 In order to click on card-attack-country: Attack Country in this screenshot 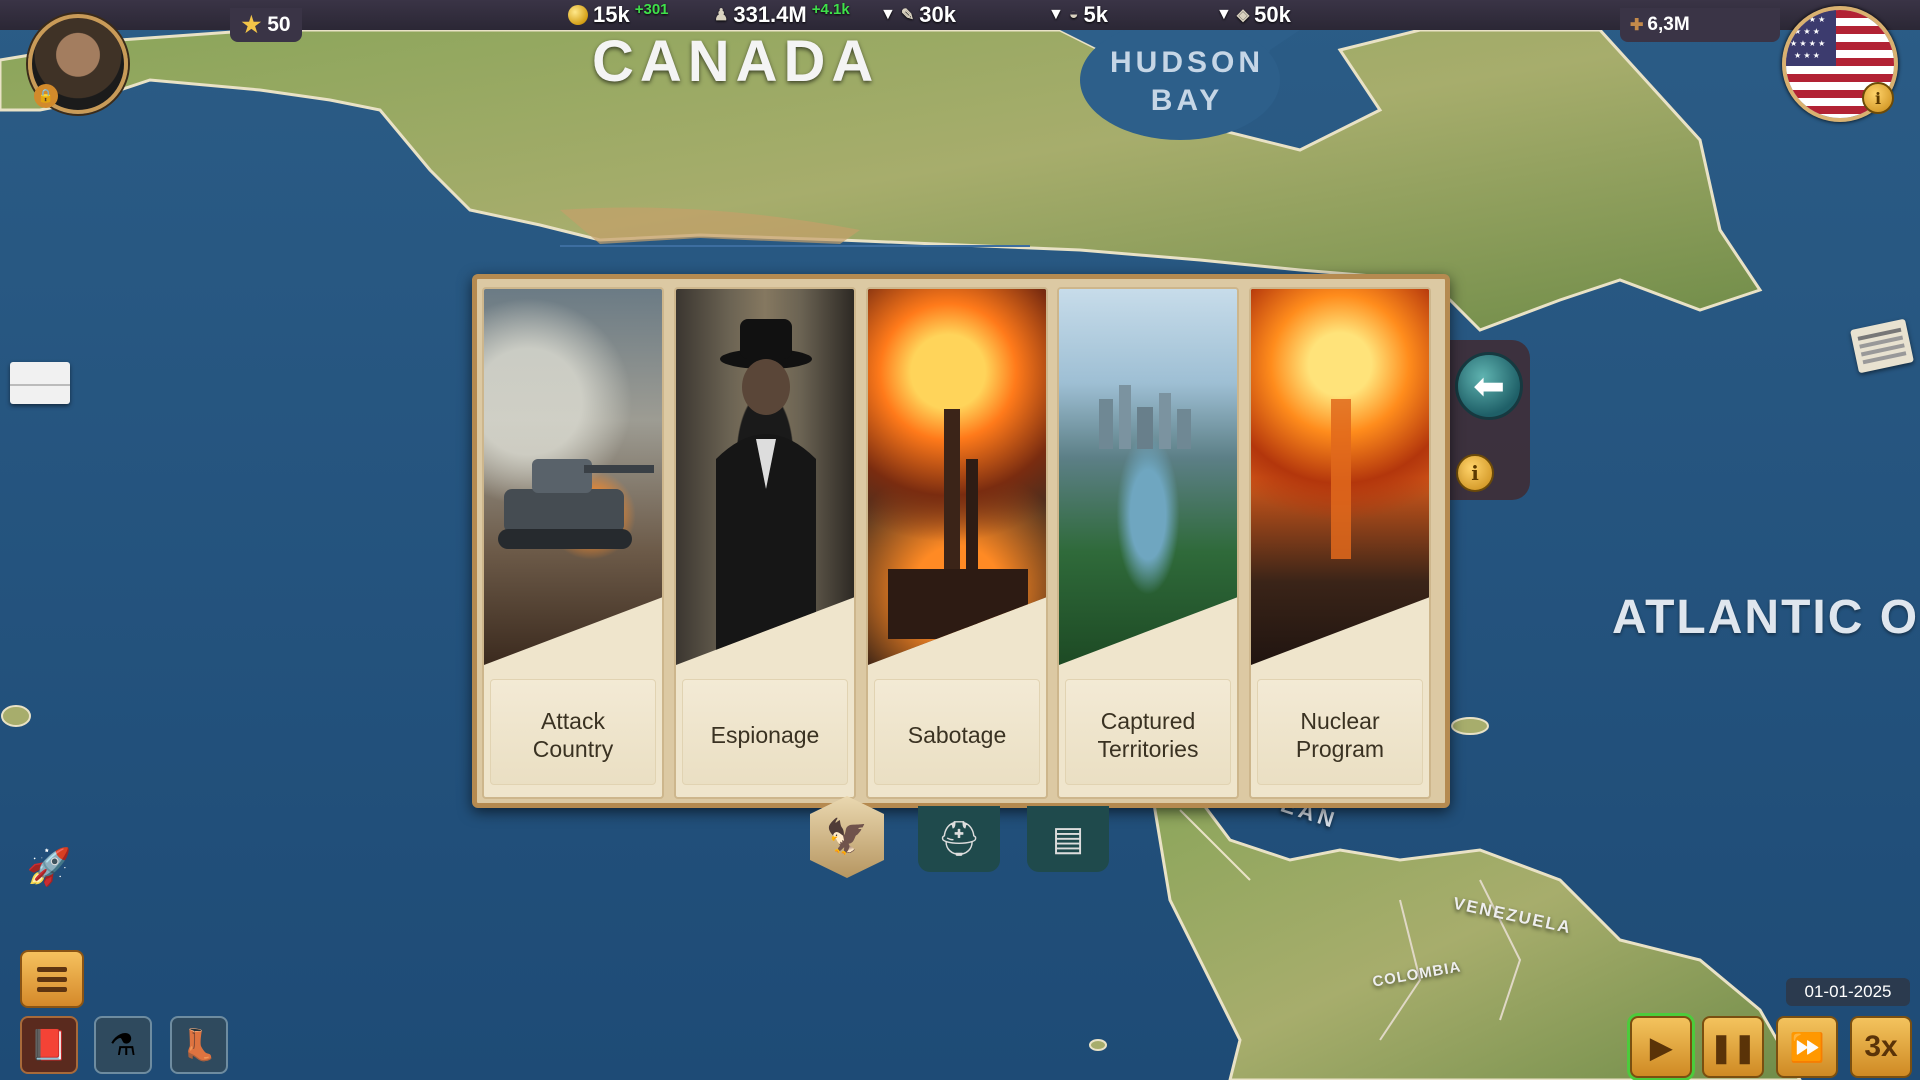, I will do `click(573, 543)`.